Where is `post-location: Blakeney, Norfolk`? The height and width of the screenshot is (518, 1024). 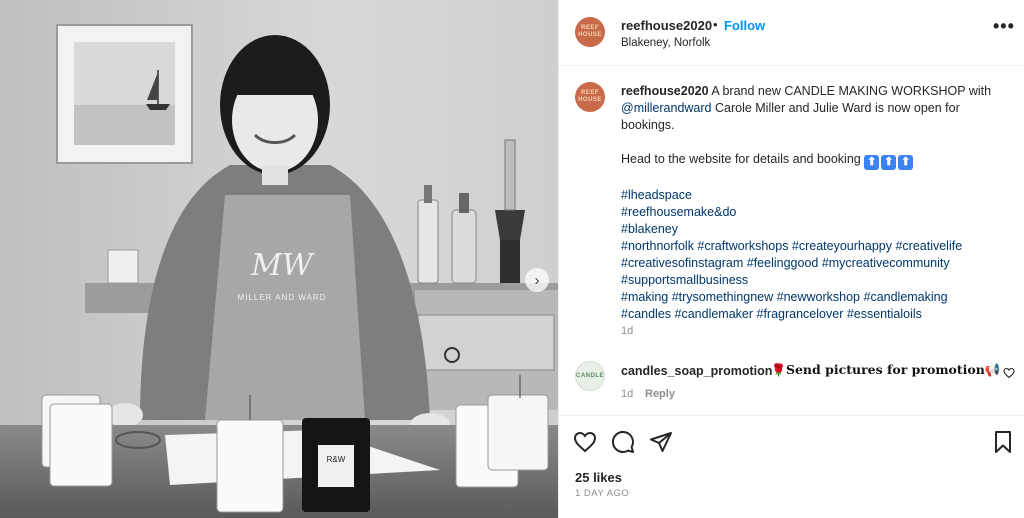
post-location: Blakeney, Norfolk is located at coordinates (665, 43).